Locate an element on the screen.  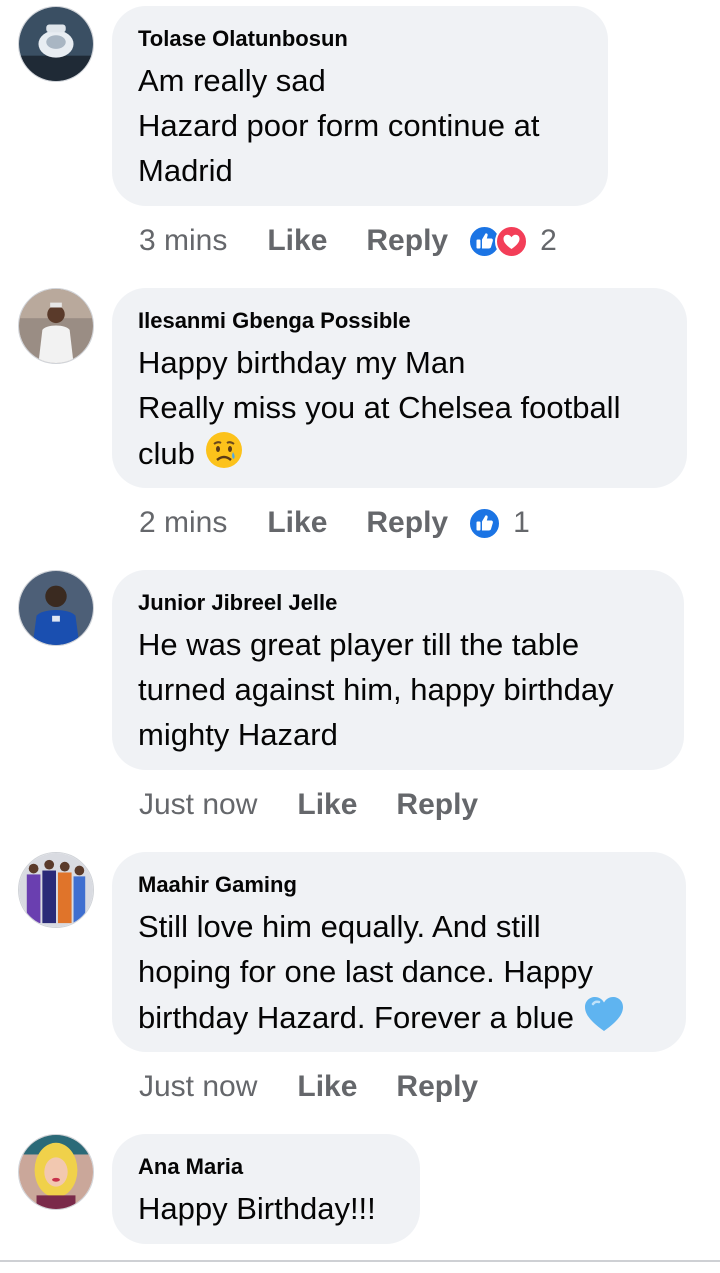
comment-time: 2 mins is located at coordinates (183, 523).